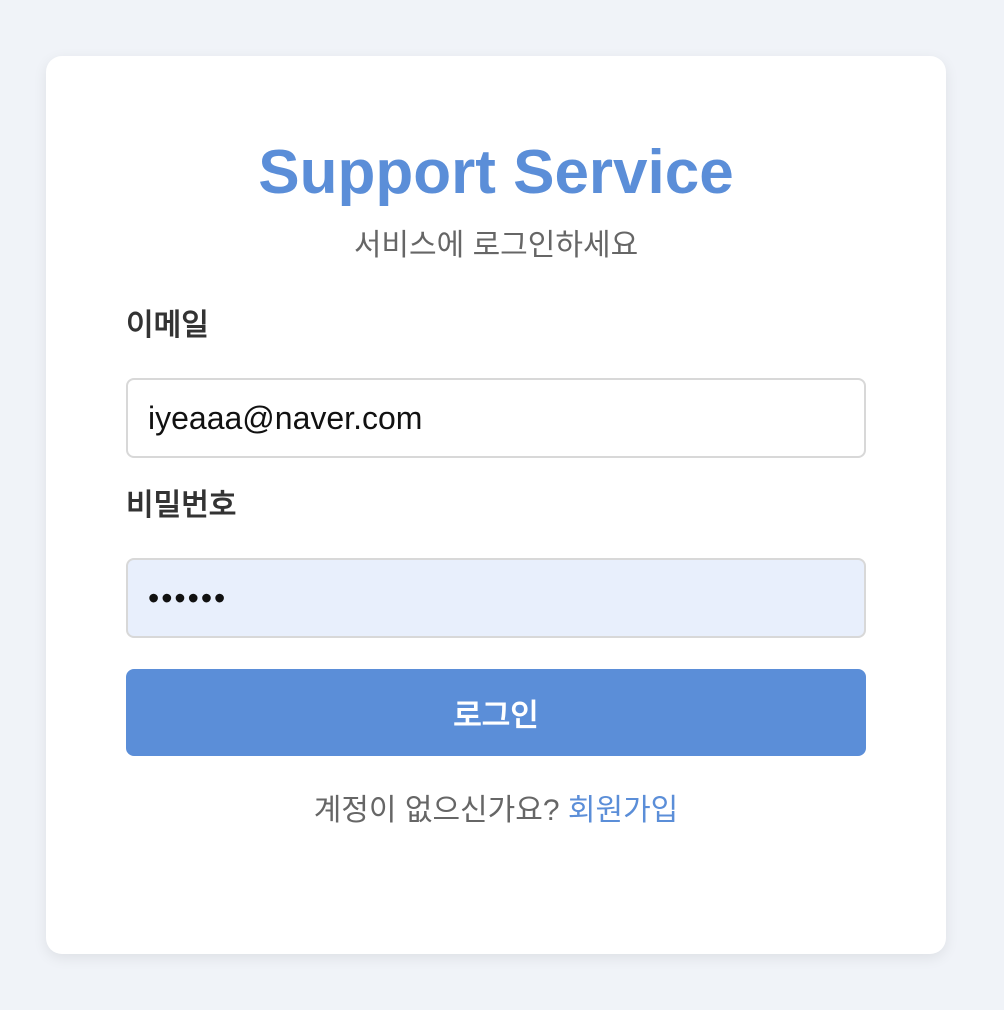 Image resolution: width=1004 pixels, height=1010 pixels. I want to click on password-label: 비밀번호, so click(181, 505).